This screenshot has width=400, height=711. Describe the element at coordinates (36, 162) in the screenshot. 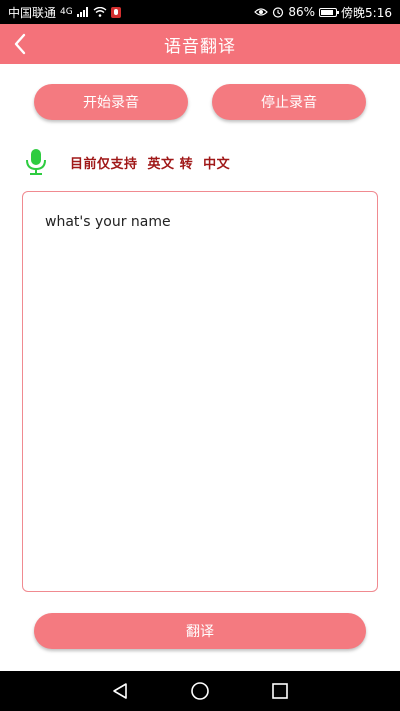

I see `microphone-icon` at that location.